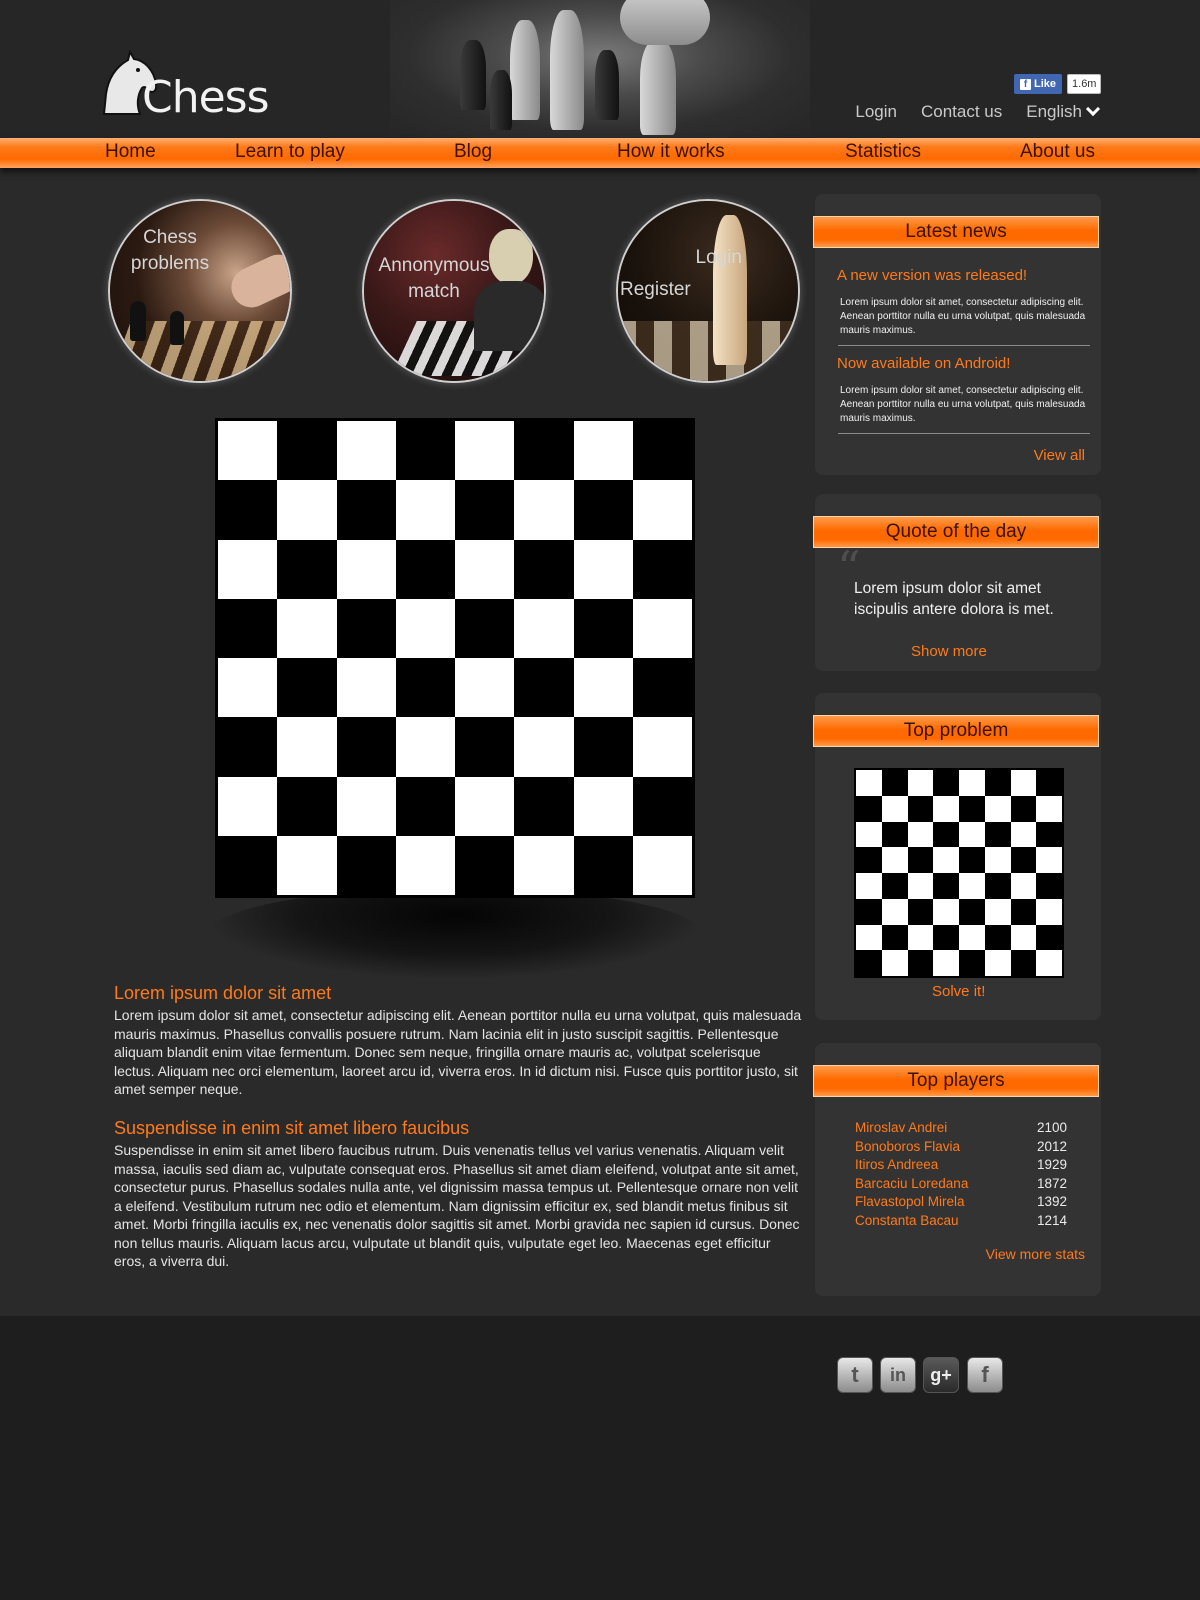  Describe the element at coordinates (883, 152) in the screenshot. I see `nav-statistics: Statistics` at that location.